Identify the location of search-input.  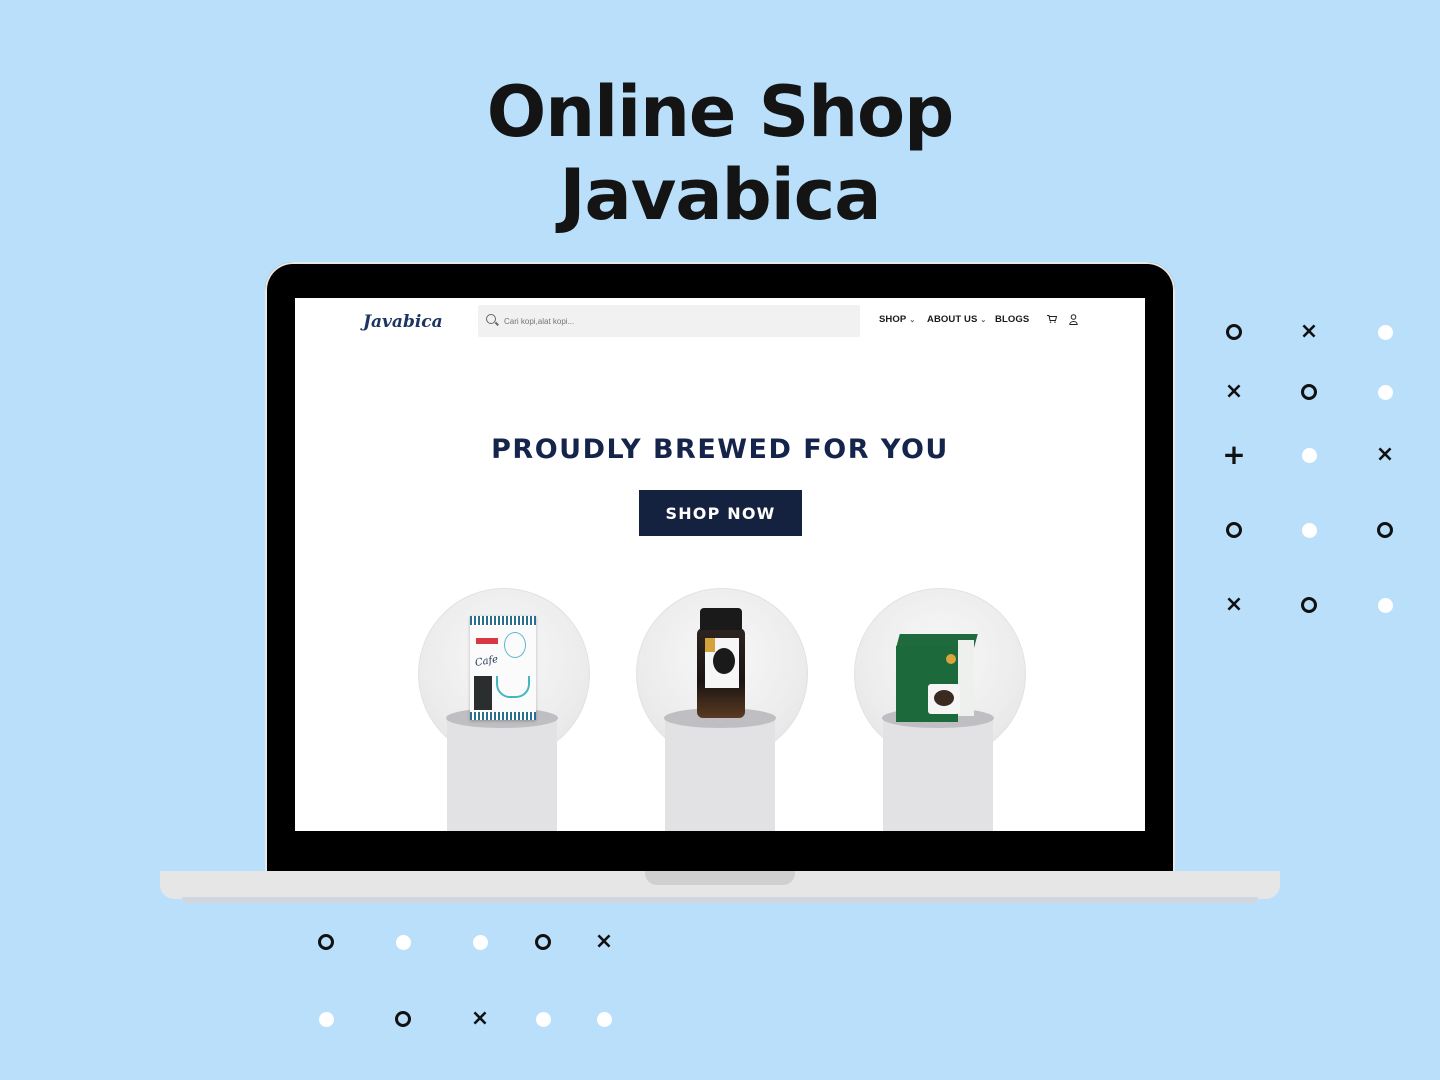
(674, 321).